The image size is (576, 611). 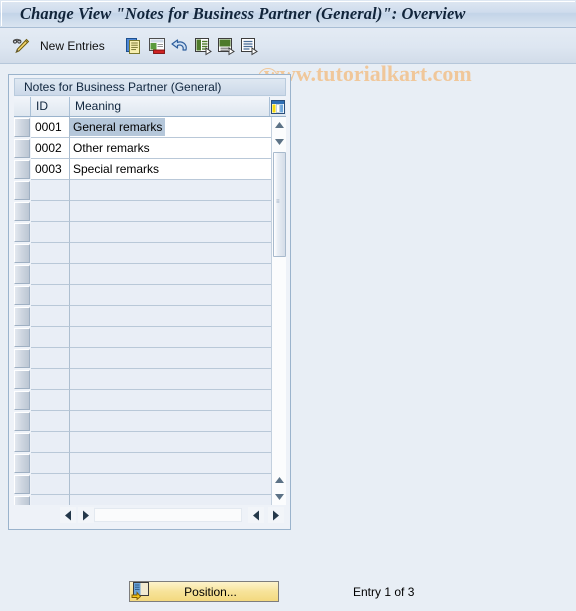 What do you see at coordinates (170, 169) in the screenshot?
I see `cell-meaning: Special remarks` at bounding box center [170, 169].